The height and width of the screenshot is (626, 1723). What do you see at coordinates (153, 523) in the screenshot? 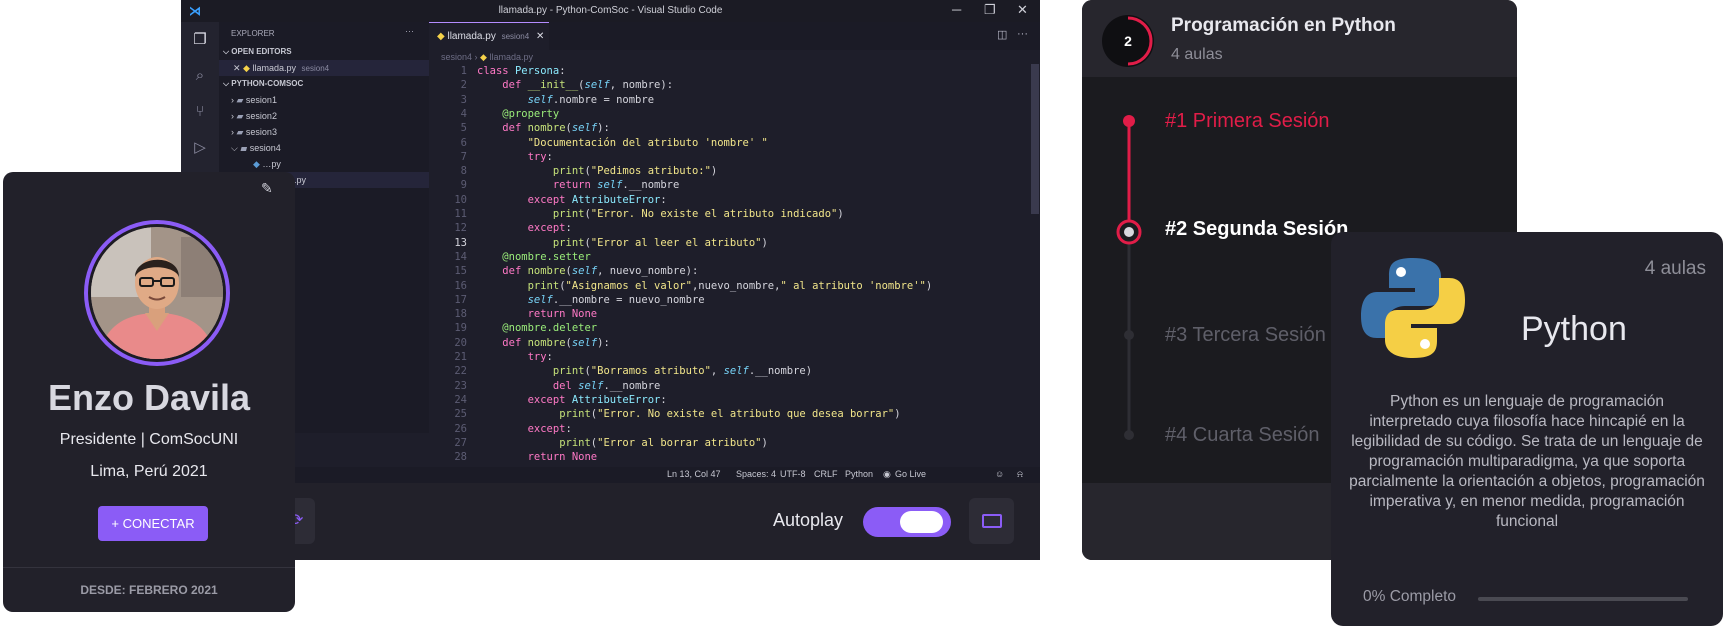
I see `connect-button: + CONECTAR` at bounding box center [153, 523].